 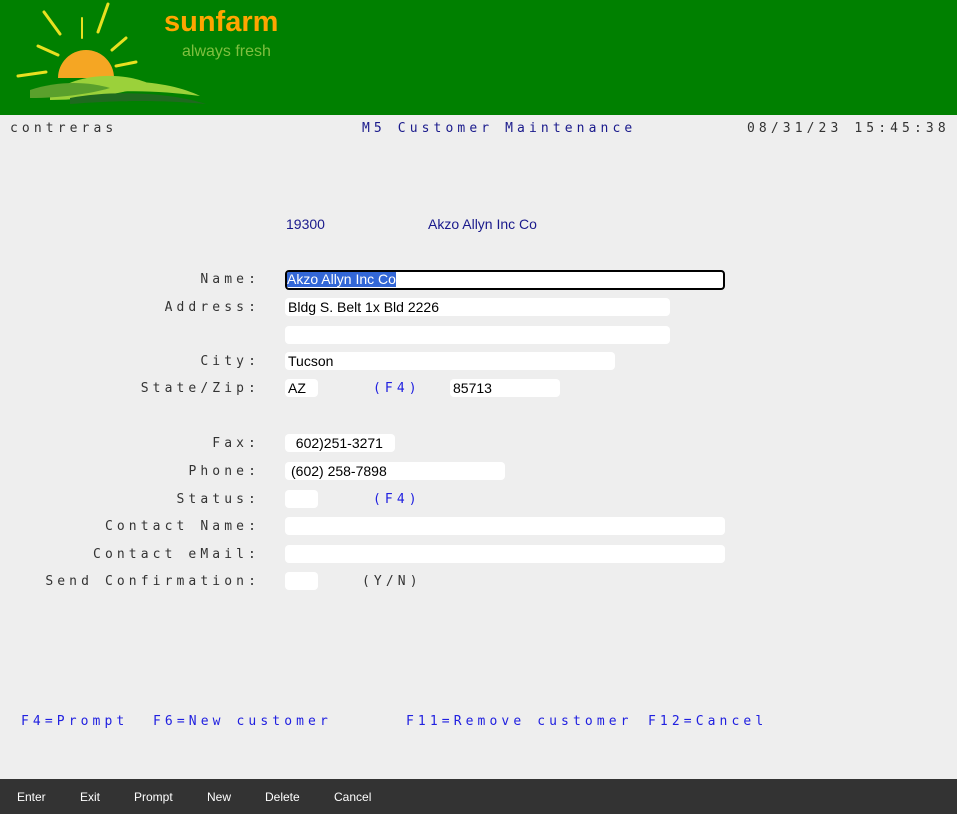 I want to click on state-field: AZ, so click(x=301, y=388).